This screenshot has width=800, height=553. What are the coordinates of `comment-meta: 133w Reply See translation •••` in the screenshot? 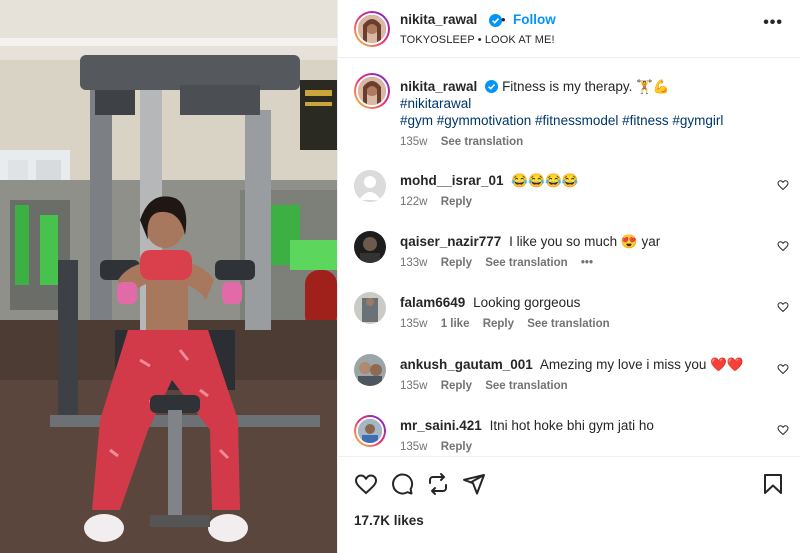 It's located at (501, 263).